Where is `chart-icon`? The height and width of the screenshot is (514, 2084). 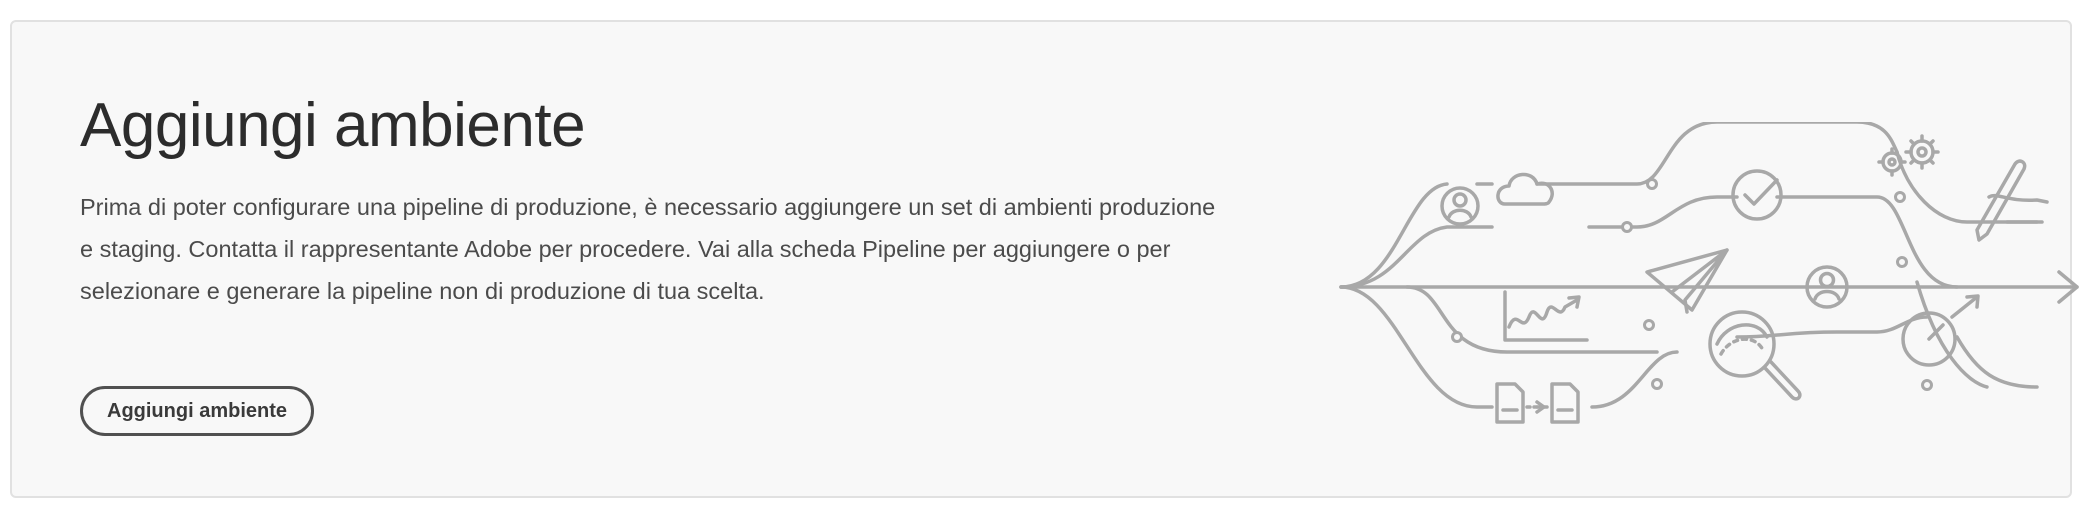 chart-icon is located at coordinates (1546, 316).